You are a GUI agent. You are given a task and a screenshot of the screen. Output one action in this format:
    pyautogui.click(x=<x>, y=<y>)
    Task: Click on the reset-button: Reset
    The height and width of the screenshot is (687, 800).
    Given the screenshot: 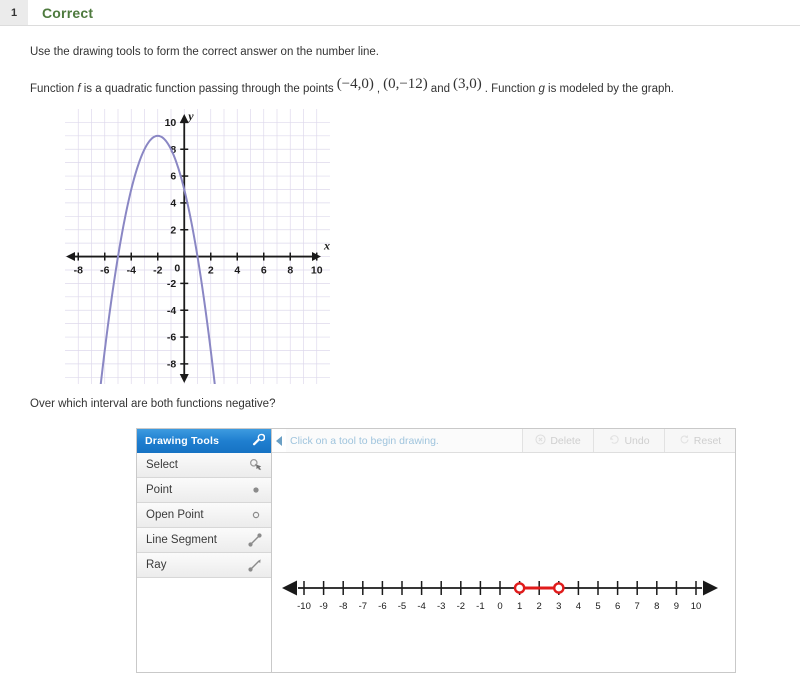 What is the action you would take?
    pyautogui.click(x=699, y=440)
    